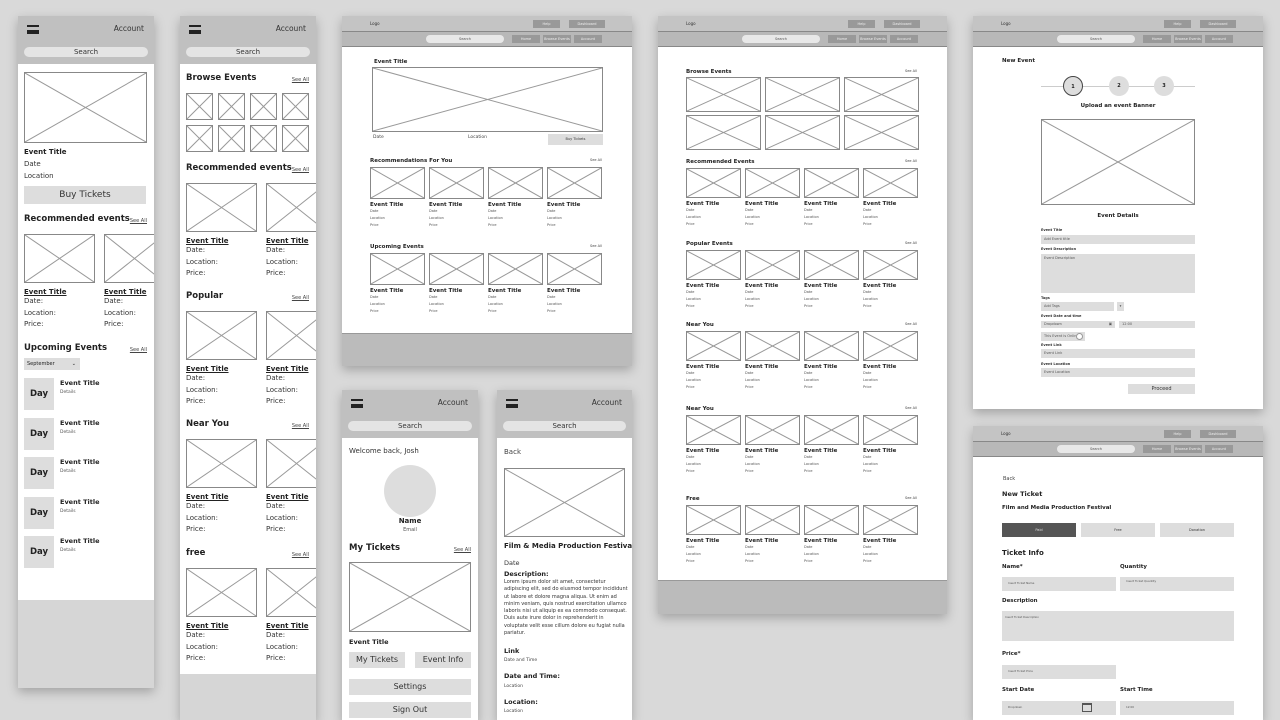  I want to click on time-input: 12:00, so click(1157, 324).